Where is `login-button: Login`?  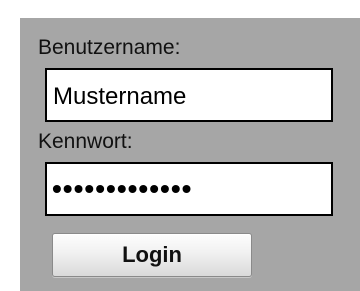 login-button: Login is located at coordinates (152, 255).